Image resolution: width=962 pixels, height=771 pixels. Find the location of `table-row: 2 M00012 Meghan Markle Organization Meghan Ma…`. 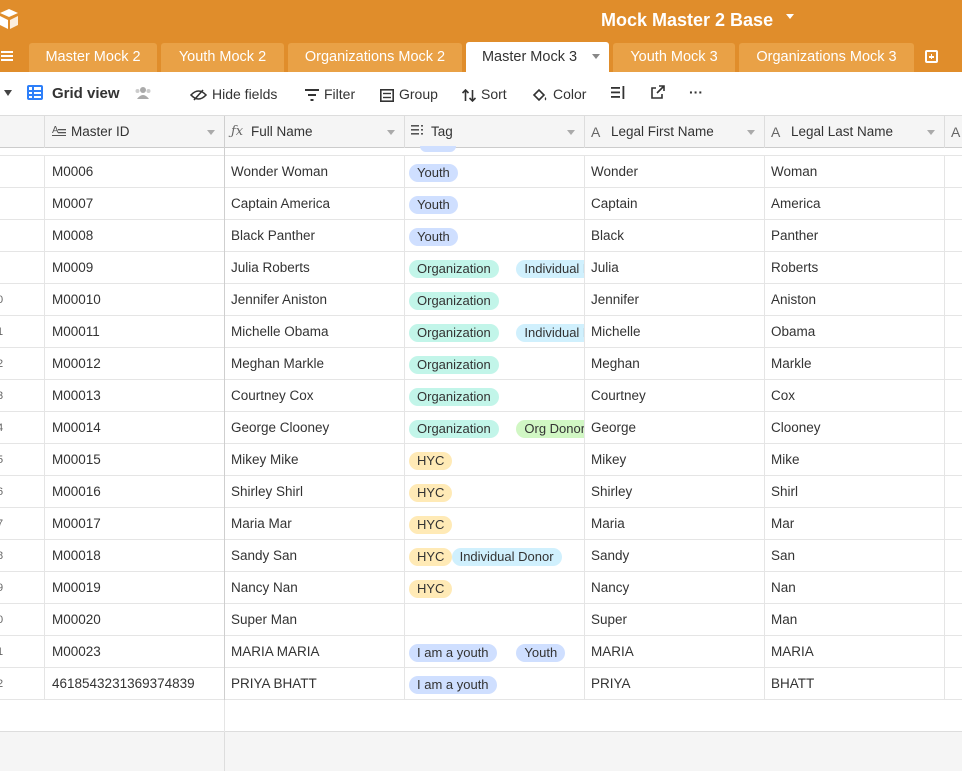

table-row: 2 M00012 Meghan Markle Organization Meghan Ma… is located at coordinates (481, 364).